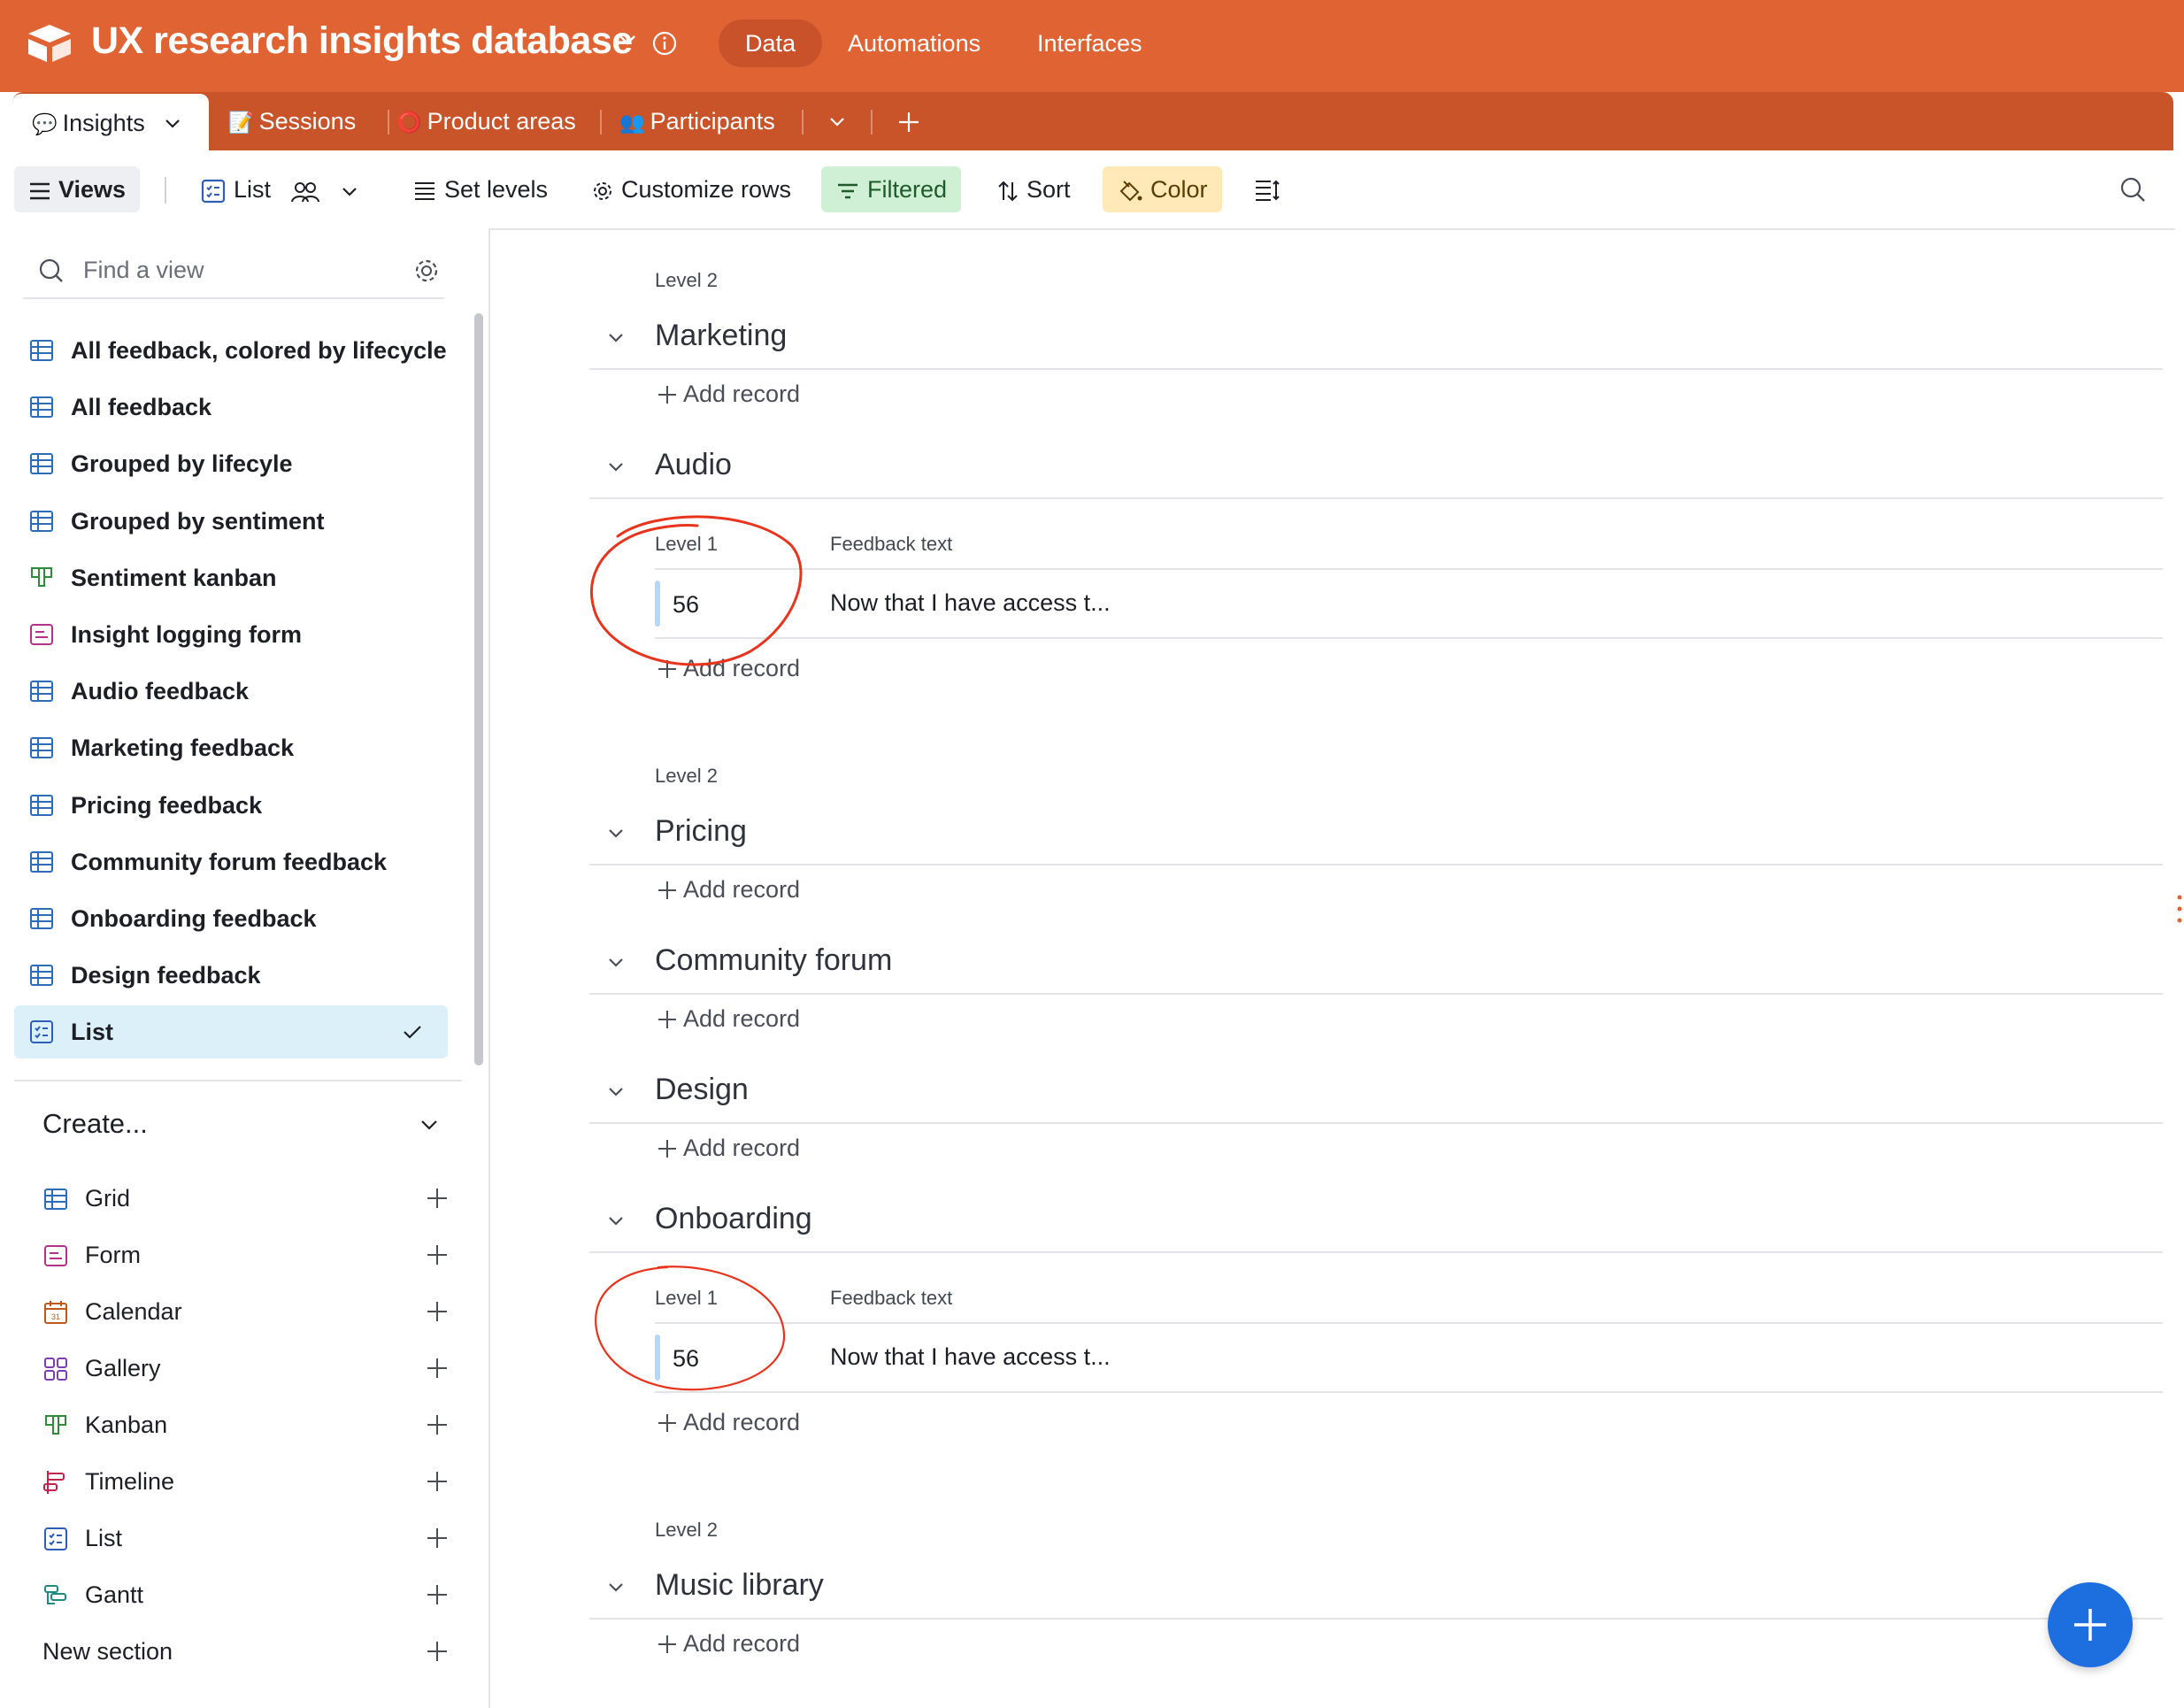 The image size is (2184, 1708). I want to click on nav-automations: Automations, so click(914, 43).